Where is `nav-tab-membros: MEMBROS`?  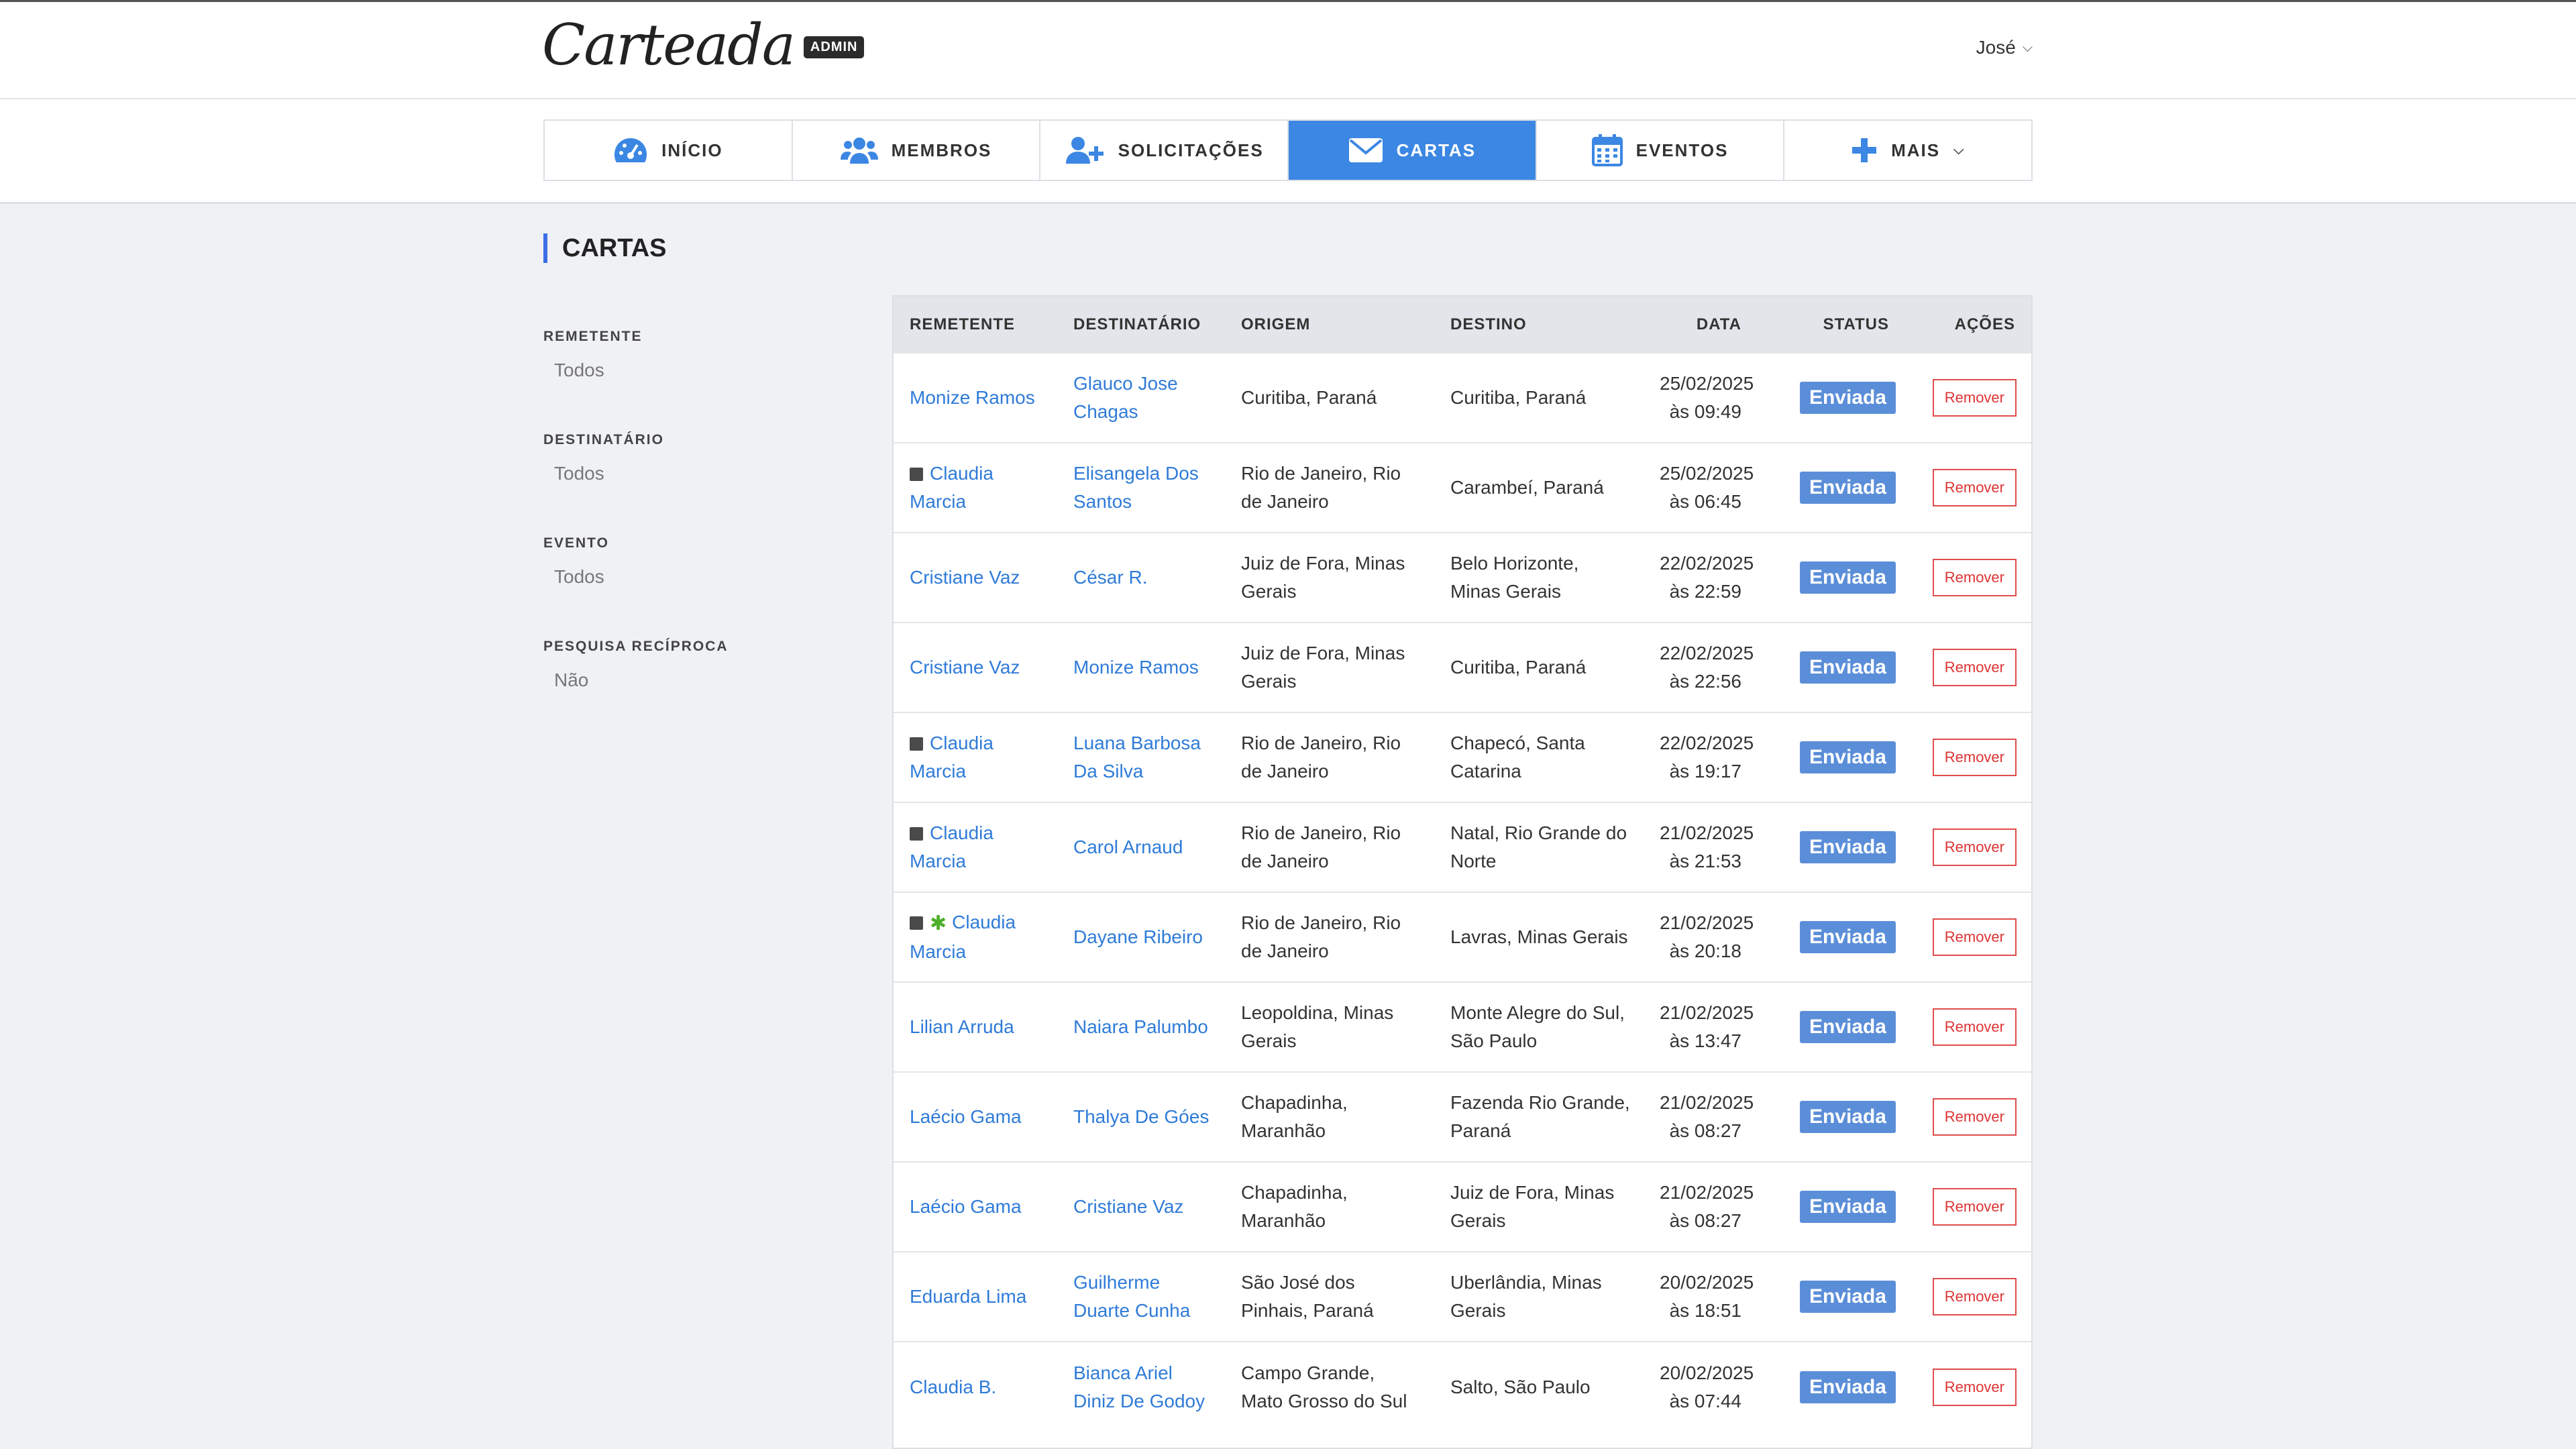 nav-tab-membros: MEMBROS is located at coordinates (917, 150).